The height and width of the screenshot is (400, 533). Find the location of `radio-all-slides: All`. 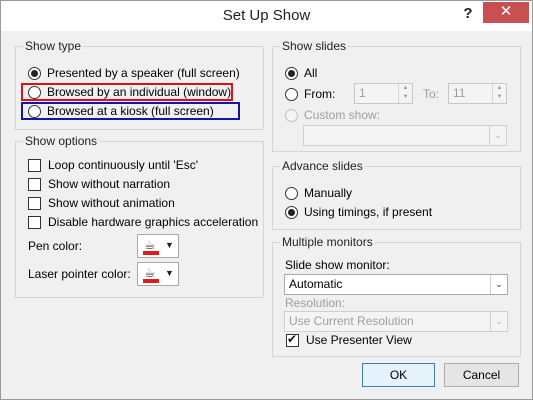

radio-all-slides: All is located at coordinates (301, 73).